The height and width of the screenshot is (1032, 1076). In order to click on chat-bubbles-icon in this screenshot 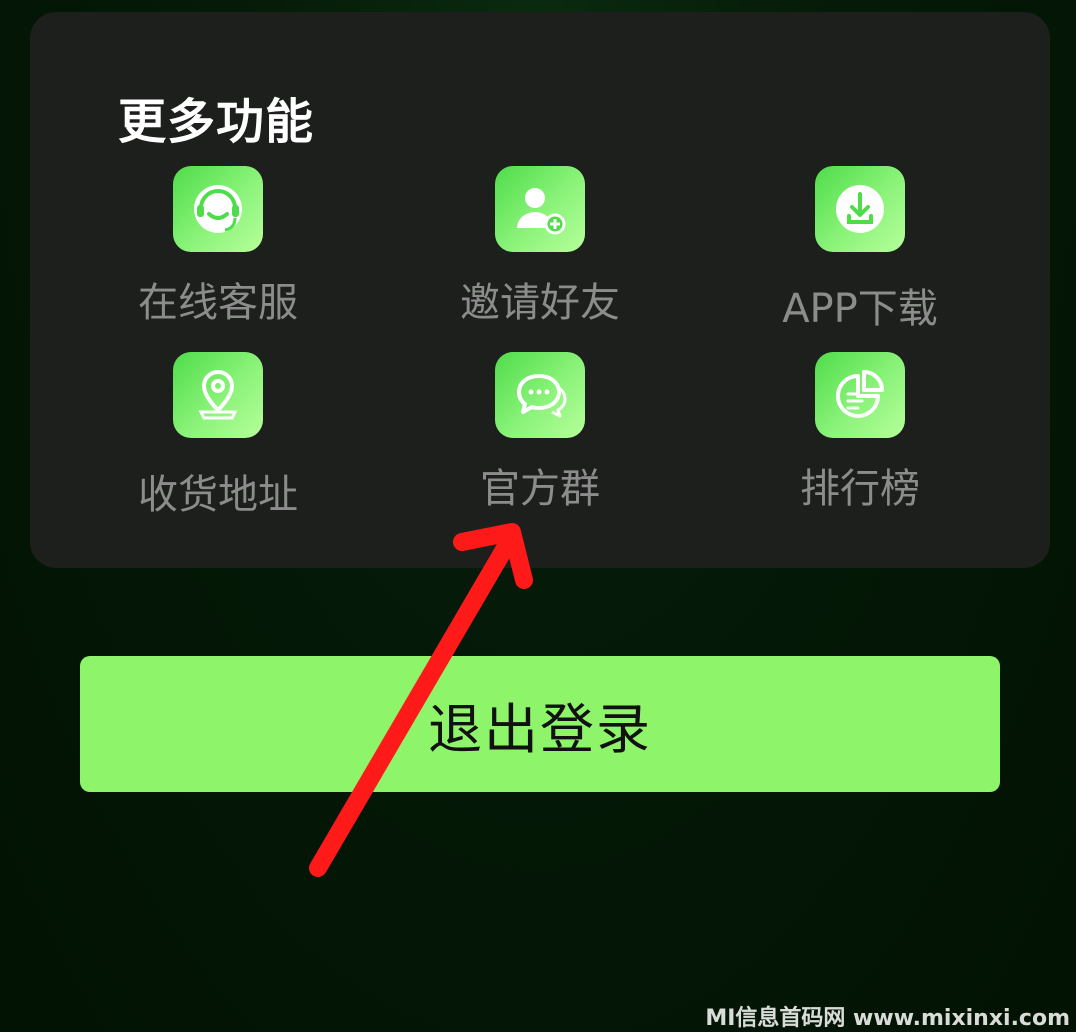, I will do `click(540, 395)`.